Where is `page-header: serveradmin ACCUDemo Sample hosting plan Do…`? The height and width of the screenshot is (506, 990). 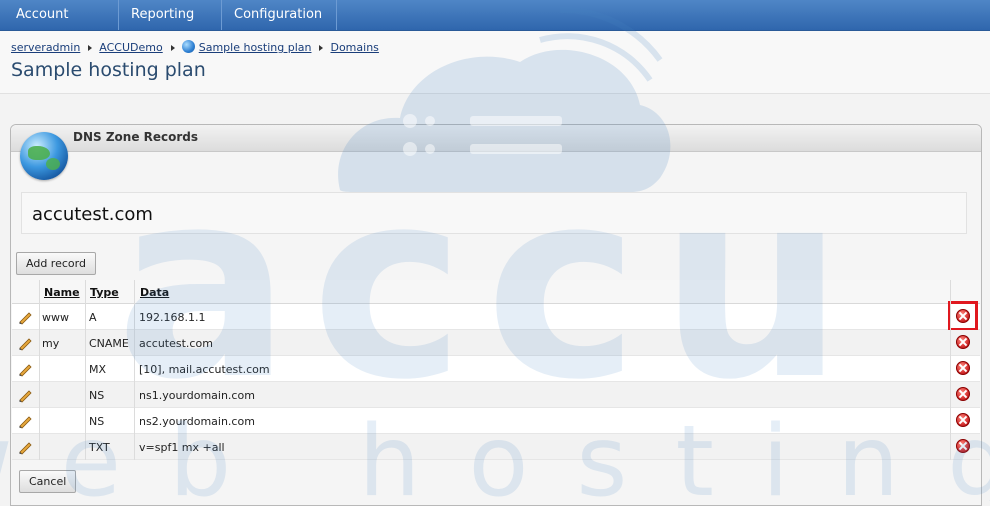
page-header: serveradmin ACCUDemo Sample hosting plan Do… is located at coordinates (495, 62).